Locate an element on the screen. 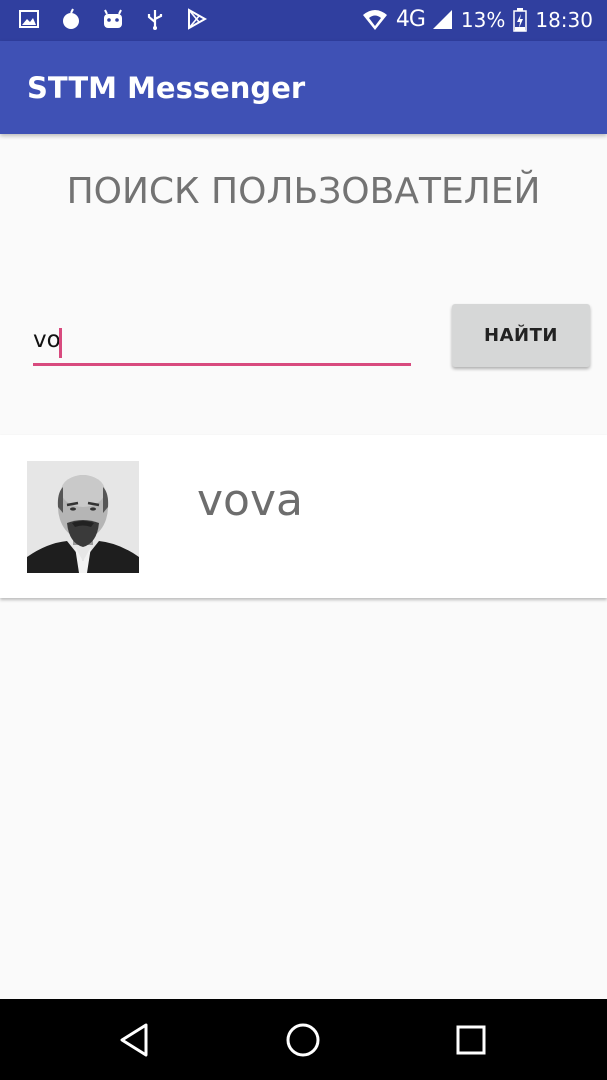 Image resolution: width=607 pixels, height=1080 pixels. image-icon is located at coordinates (29, 19).